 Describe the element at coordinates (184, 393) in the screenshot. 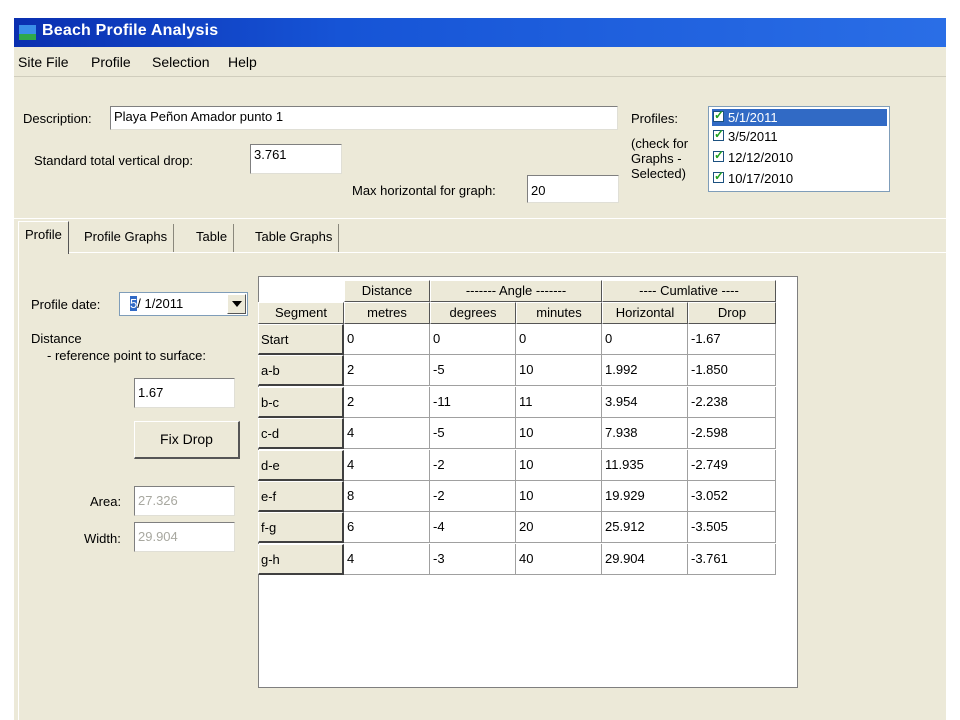

I see `reference-distance-field: 1.67` at that location.